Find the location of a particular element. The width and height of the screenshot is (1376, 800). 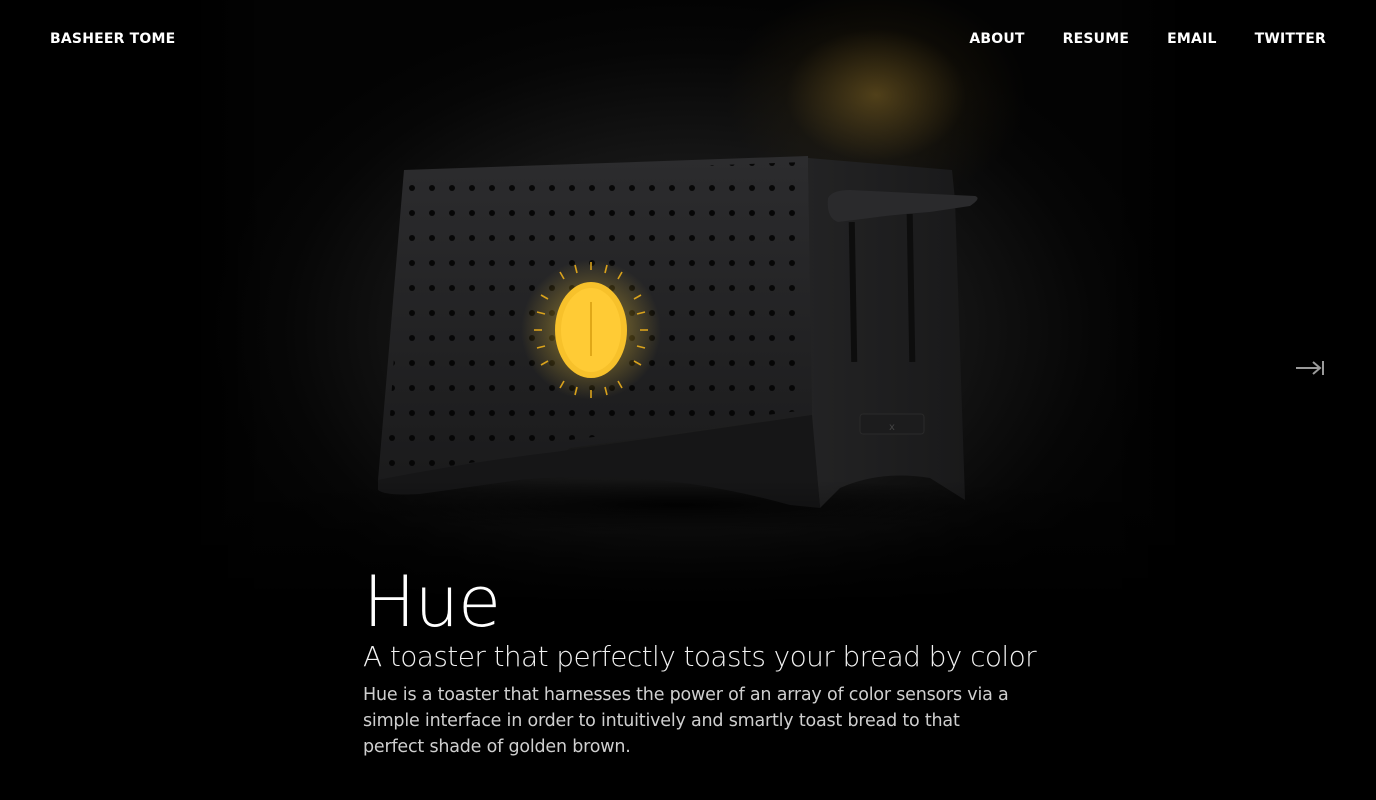

main-nav: ABOUT RESUME EMAIL TWITTER is located at coordinates (1147, 39).